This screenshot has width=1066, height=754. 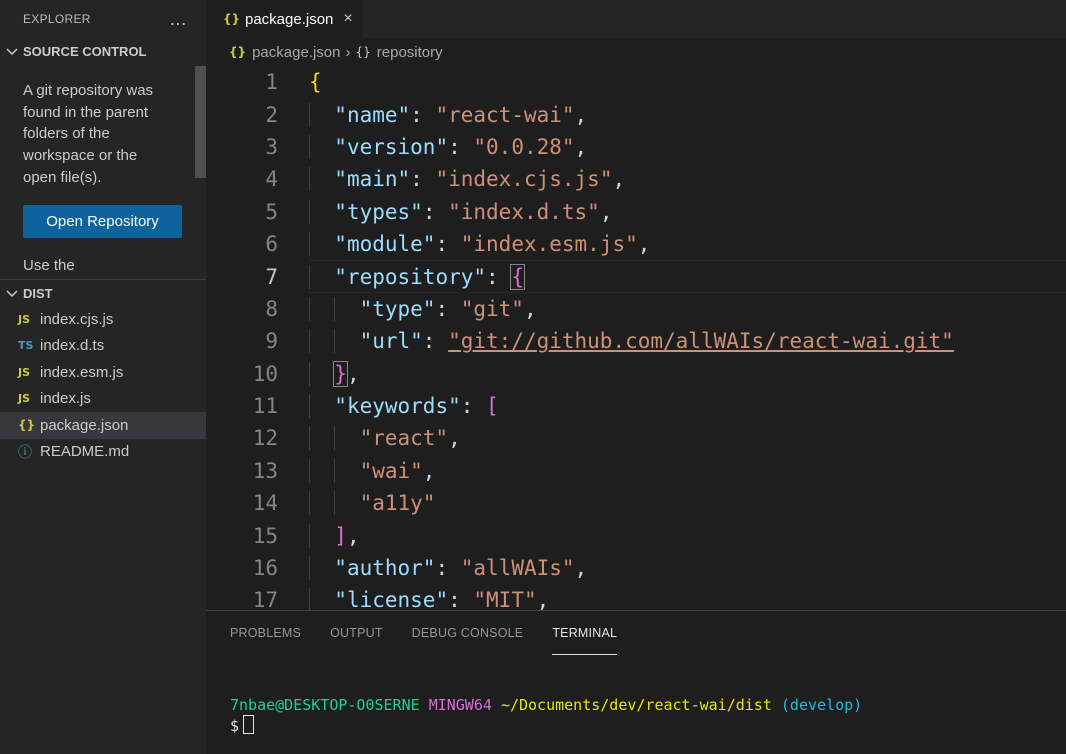 What do you see at coordinates (636, 568) in the screenshot?
I see `code-line: 16 "author": "allWAIs",` at bounding box center [636, 568].